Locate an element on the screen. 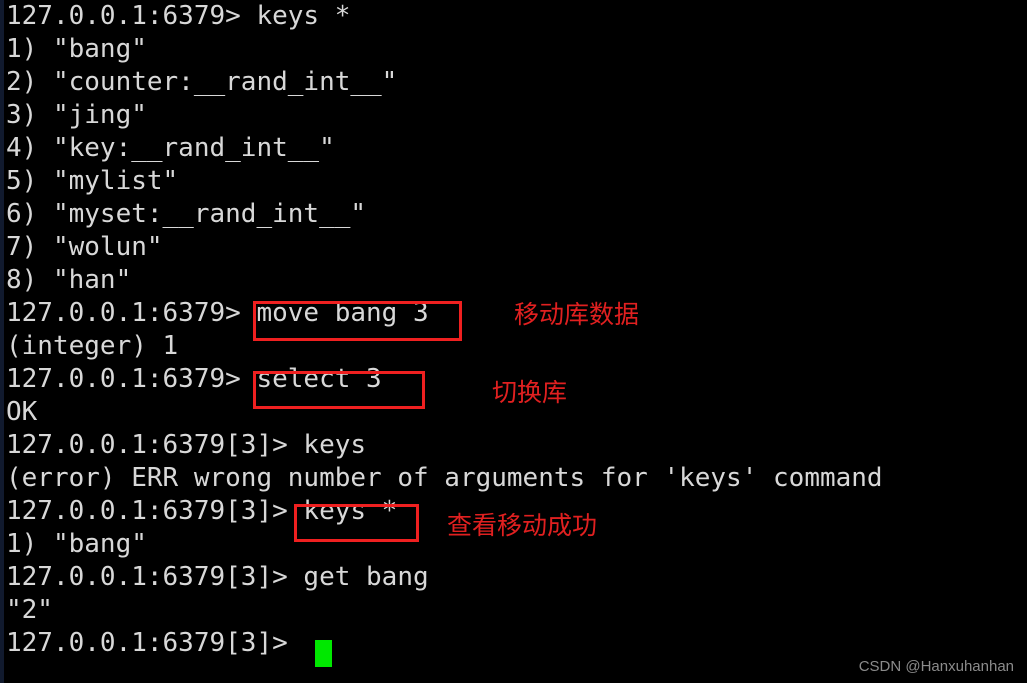  terminal-line: 127.0.0.1:6379[3]> keys is located at coordinates (186, 445).